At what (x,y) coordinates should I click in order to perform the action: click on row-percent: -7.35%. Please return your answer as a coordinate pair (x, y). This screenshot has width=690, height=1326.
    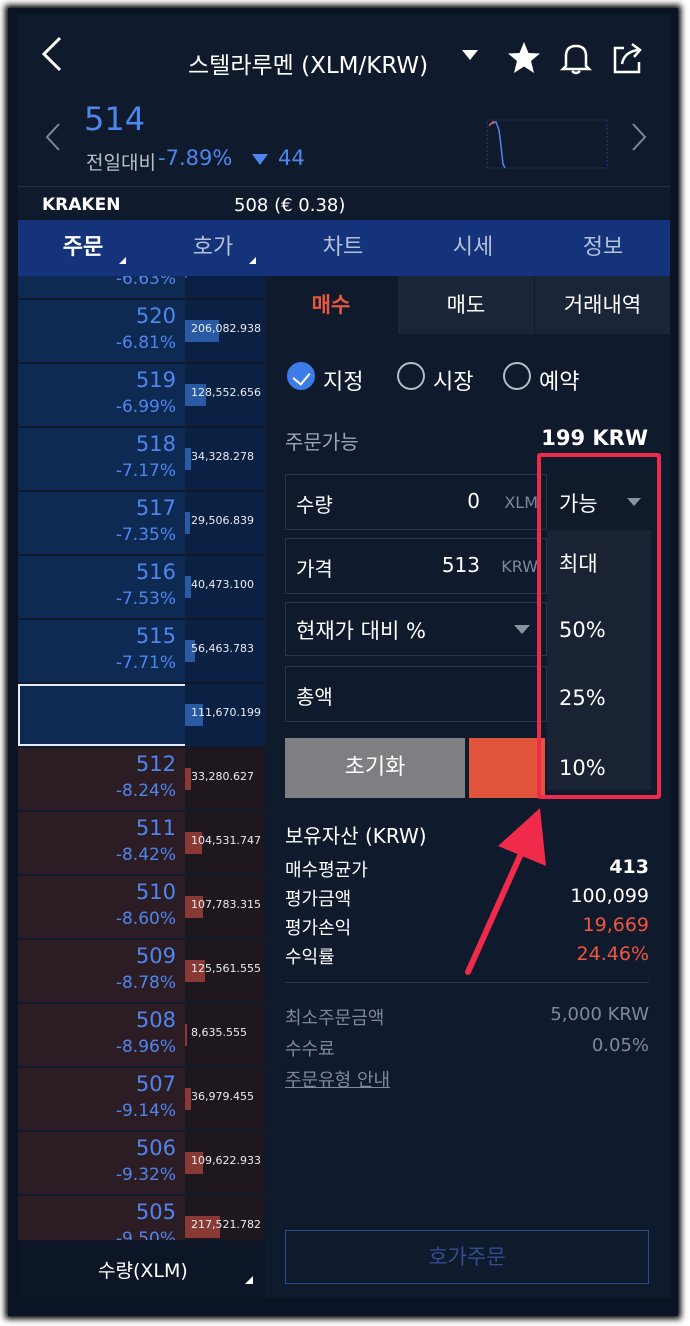
    Looking at the image, I should click on (145, 535).